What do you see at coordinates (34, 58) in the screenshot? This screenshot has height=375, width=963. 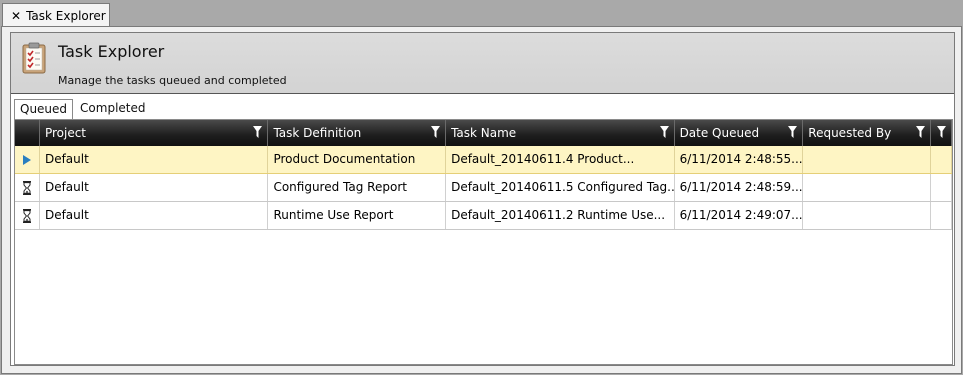 I see `clipboard-checklist-icon` at bounding box center [34, 58].